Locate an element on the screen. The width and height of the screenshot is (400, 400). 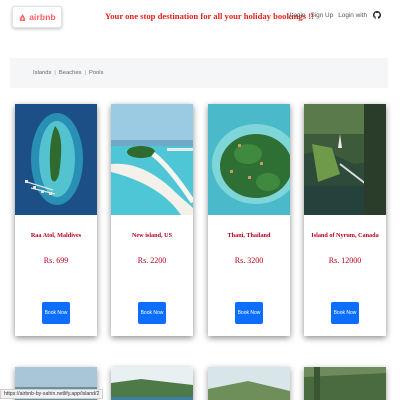
listing-photo-nyrum is located at coordinates (345, 159).